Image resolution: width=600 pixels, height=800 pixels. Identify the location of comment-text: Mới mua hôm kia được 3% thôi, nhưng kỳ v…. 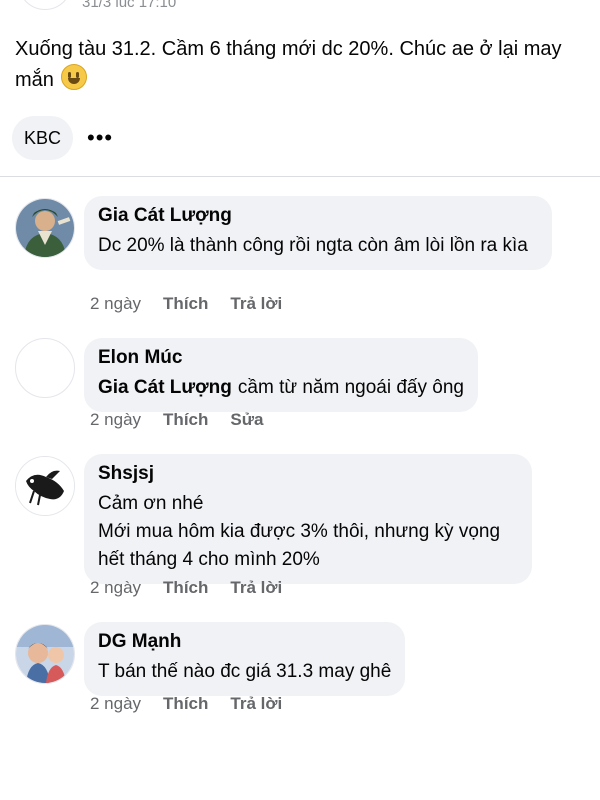
(299, 545).